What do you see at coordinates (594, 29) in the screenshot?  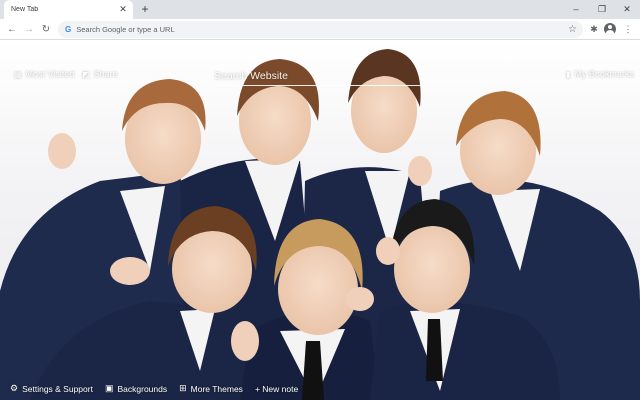 I see `extensions-icon: ✱` at bounding box center [594, 29].